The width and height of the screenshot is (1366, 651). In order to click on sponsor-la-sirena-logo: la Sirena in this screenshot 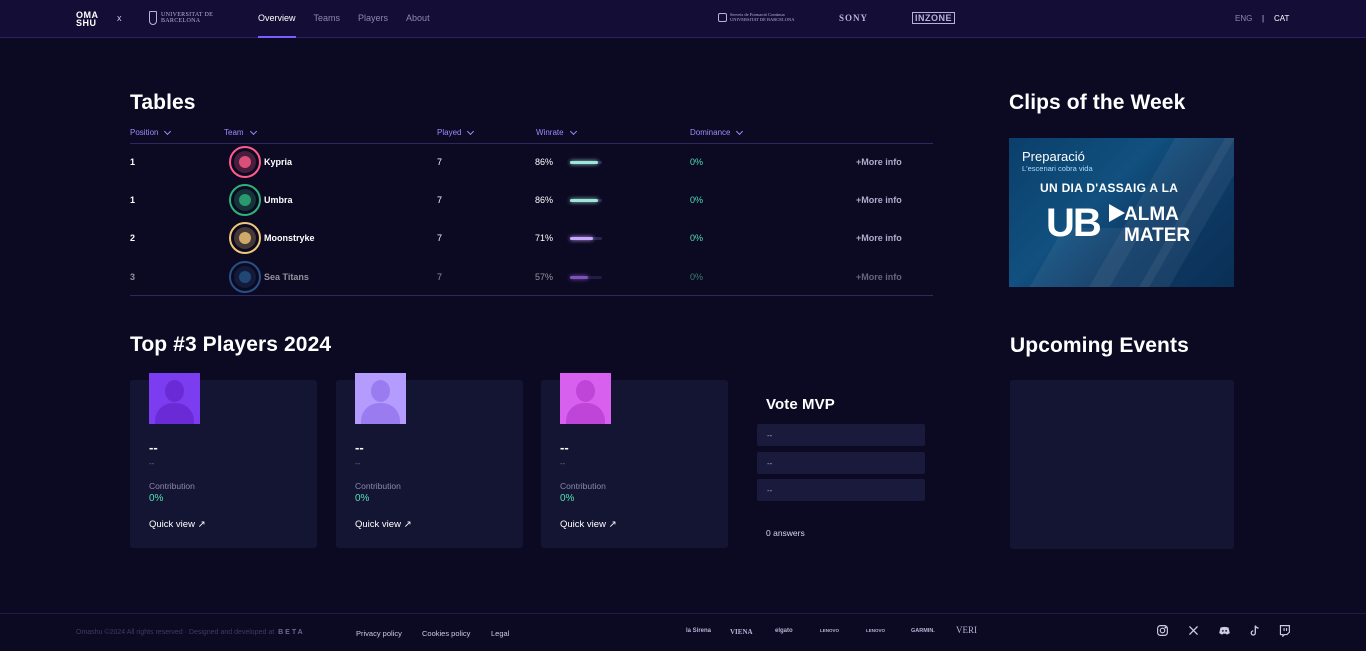, I will do `click(699, 631)`.